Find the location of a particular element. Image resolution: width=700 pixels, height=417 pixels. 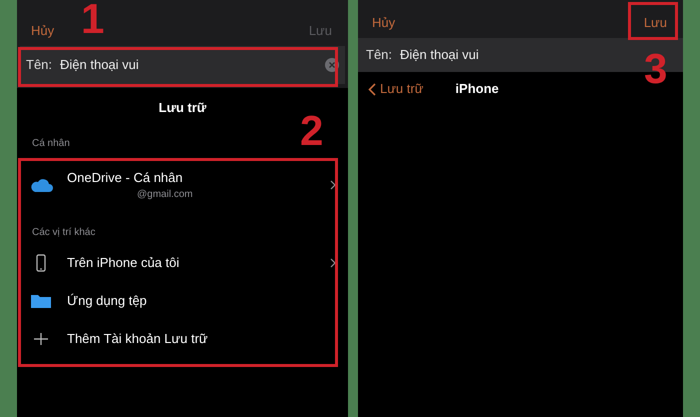

location-item: Thêm Tài khoản Lưu trữ is located at coordinates (182, 339).